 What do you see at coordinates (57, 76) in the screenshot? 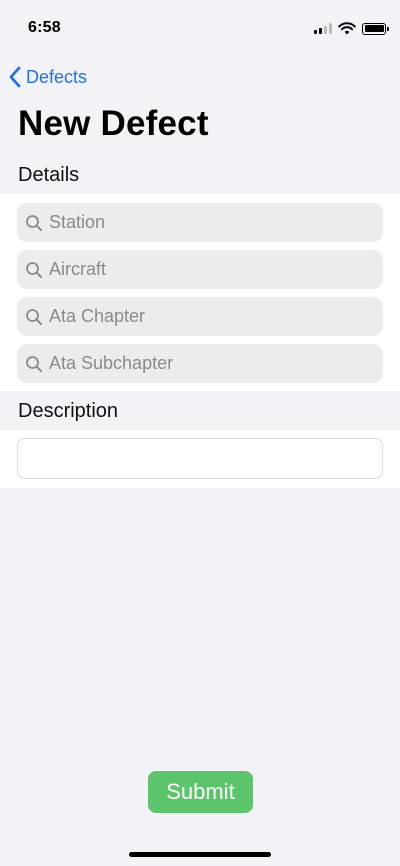
I see `back-label: Defects` at bounding box center [57, 76].